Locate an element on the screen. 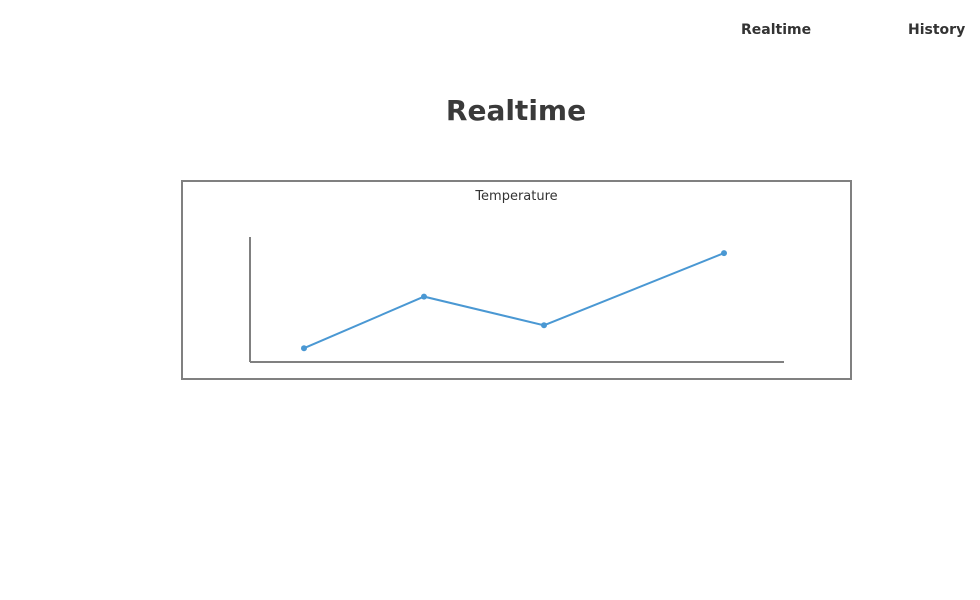 This screenshot has width=980, height=600. page-title: Realtime is located at coordinates (516, 110).